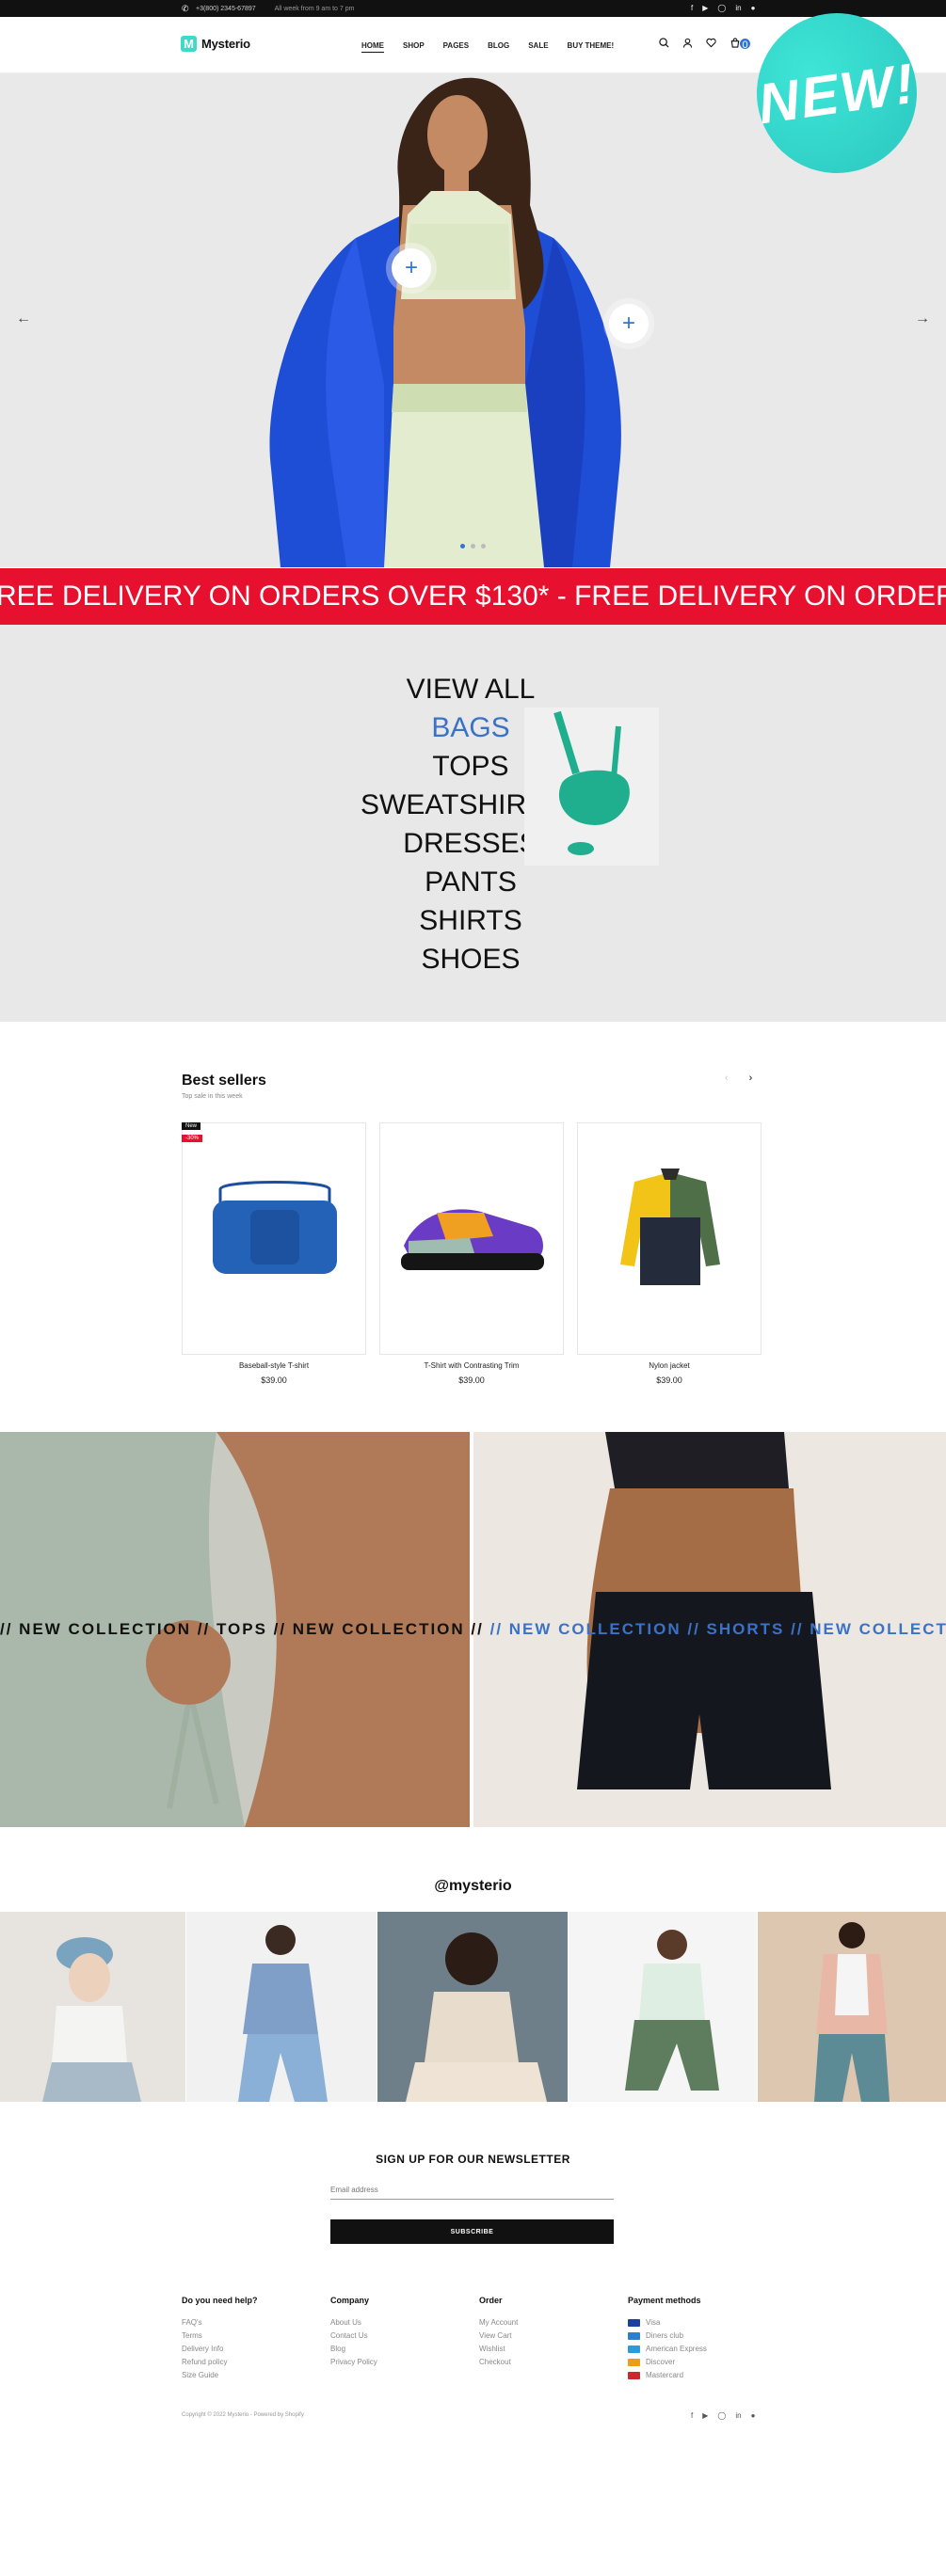 Image resolution: width=946 pixels, height=2576 pixels. What do you see at coordinates (745, 45) in the screenshot?
I see `cart-count-badge: 0` at bounding box center [745, 45].